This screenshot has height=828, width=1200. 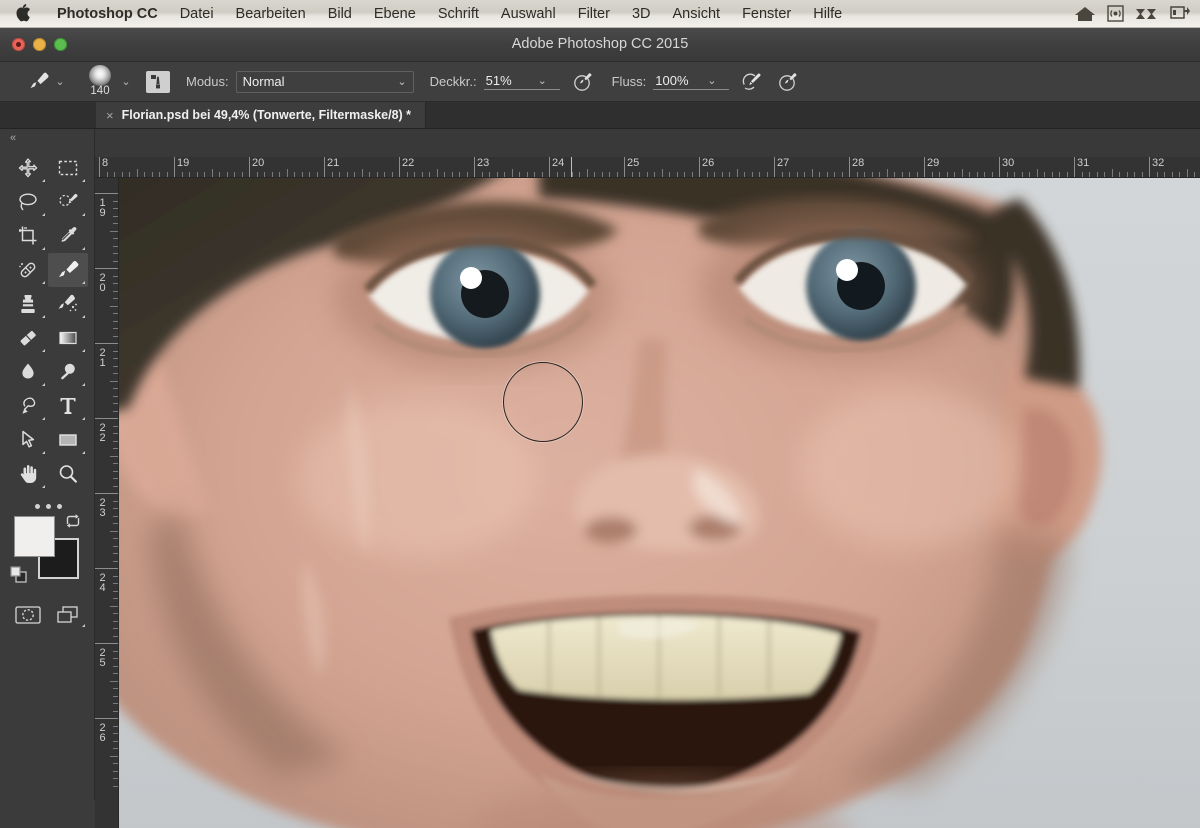 What do you see at coordinates (28, 202) in the screenshot?
I see `lasso-tool` at bounding box center [28, 202].